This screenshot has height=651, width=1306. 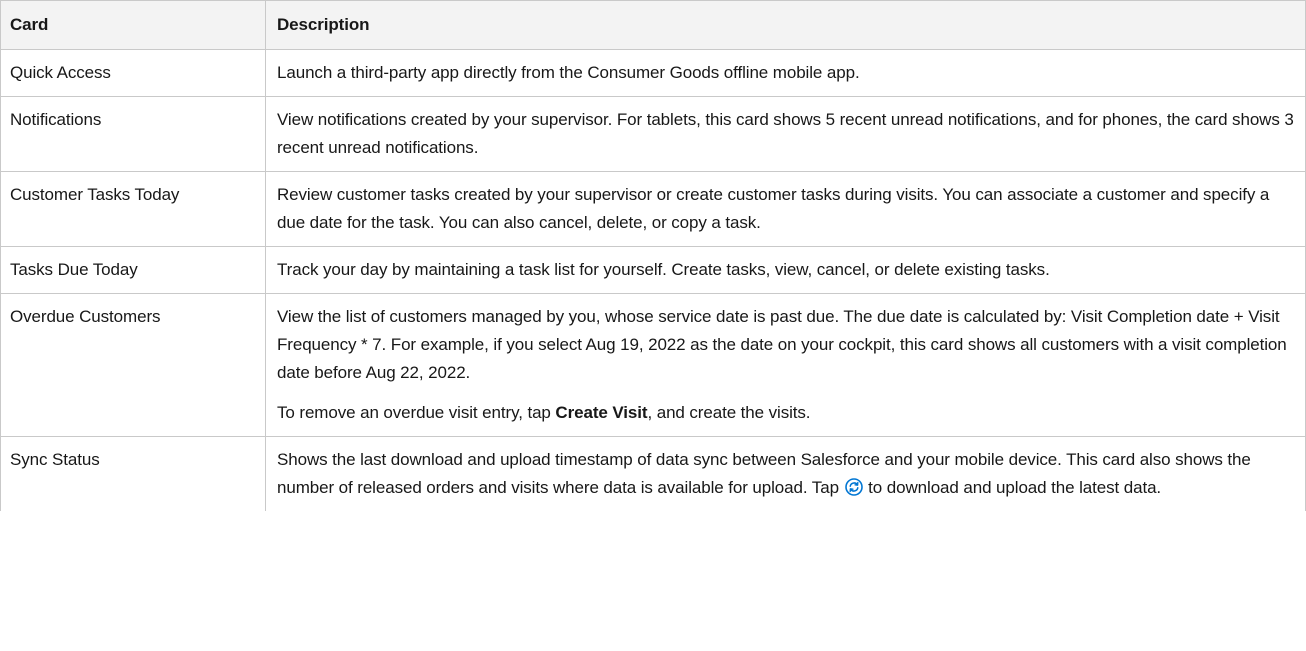 What do you see at coordinates (133, 270) in the screenshot?
I see `card-name: Tasks Due Today` at bounding box center [133, 270].